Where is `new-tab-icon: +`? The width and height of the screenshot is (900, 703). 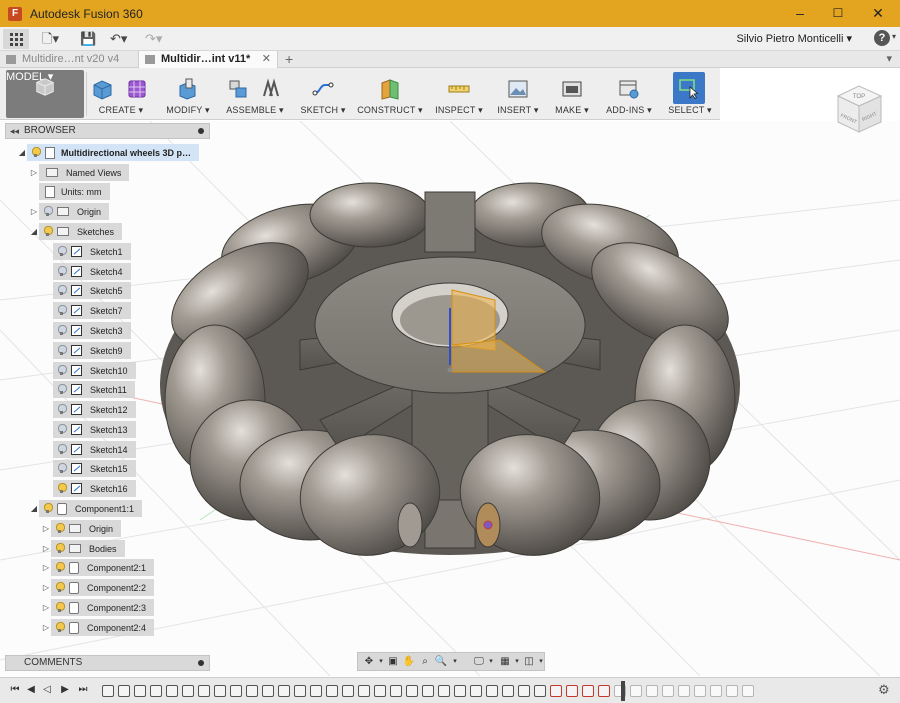
new-tab-icon: + is located at coordinates (289, 59).